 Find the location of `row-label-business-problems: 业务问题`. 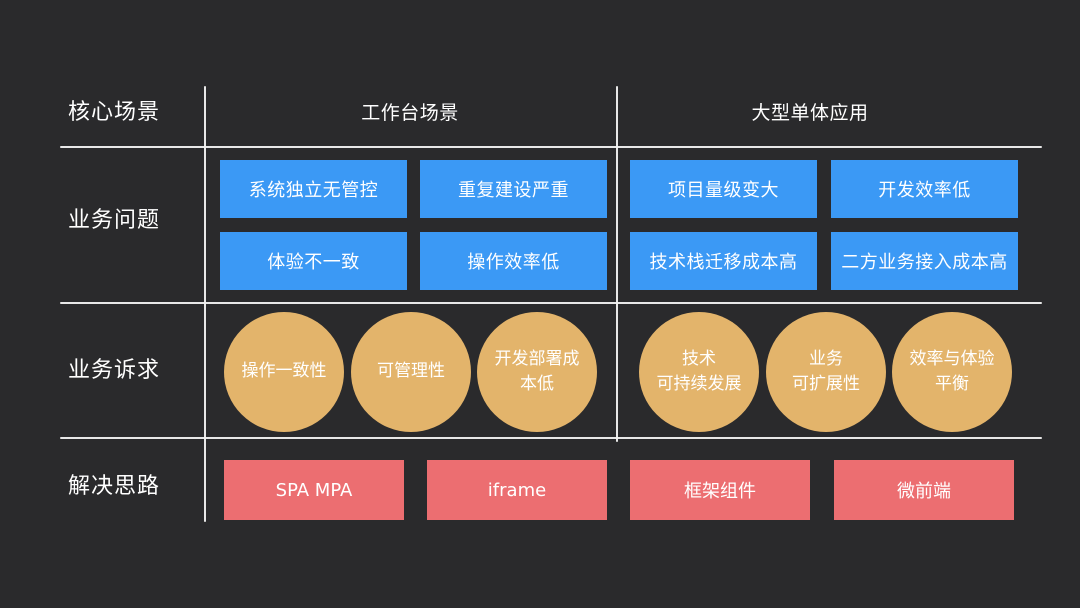

row-label-business-problems: 业务问题 is located at coordinates (114, 220).